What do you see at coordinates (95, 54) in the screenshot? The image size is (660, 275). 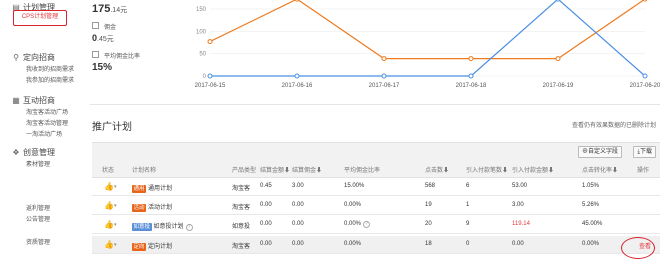 I see `avg-rate-checkbox` at bounding box center [95, 54].